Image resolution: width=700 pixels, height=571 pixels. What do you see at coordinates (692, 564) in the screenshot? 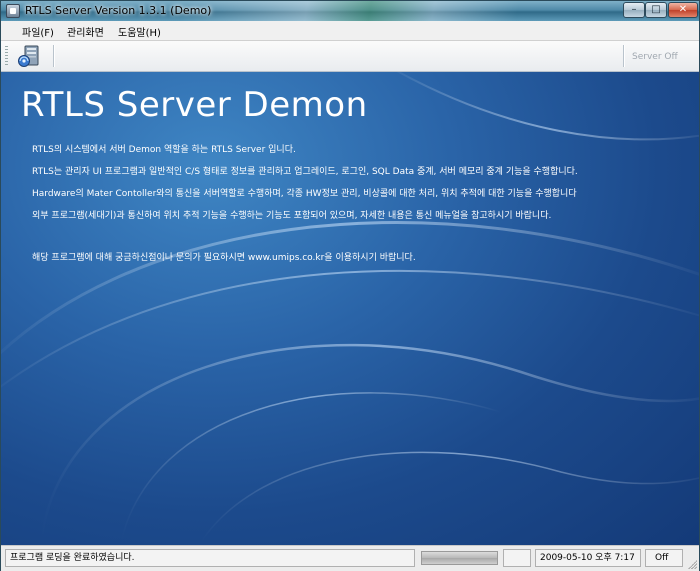
I see `resize-grip` at bounding box center [692, 564].